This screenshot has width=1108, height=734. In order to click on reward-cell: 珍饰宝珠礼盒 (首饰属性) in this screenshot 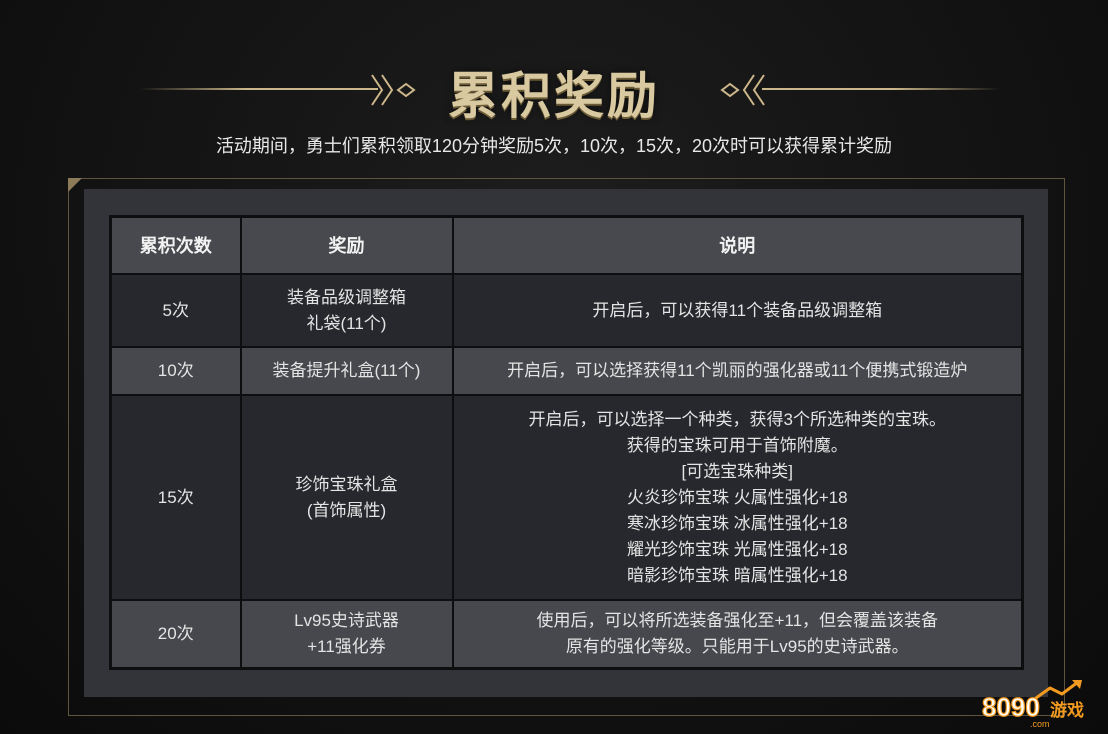, I will do `click(346, 497)`.